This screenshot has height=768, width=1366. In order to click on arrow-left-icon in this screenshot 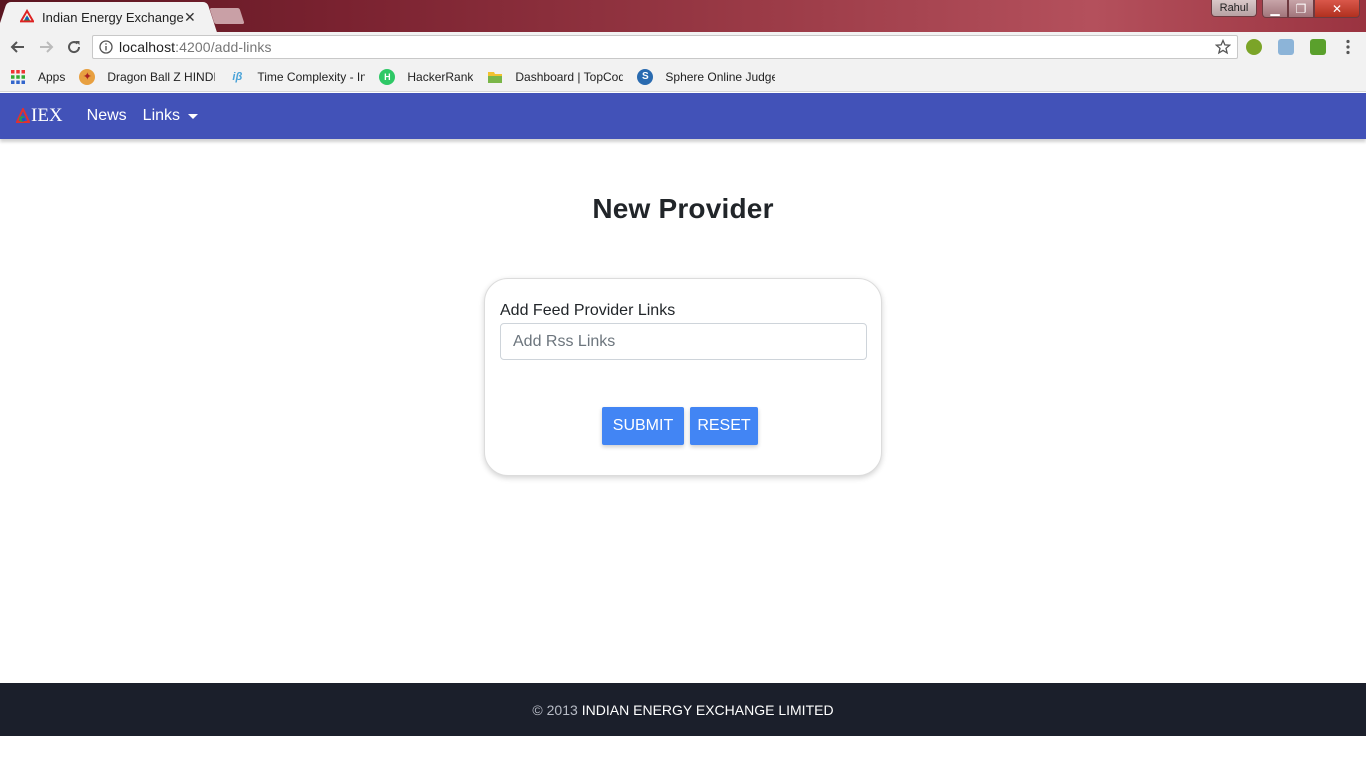, I will do `click(17, 47)`.